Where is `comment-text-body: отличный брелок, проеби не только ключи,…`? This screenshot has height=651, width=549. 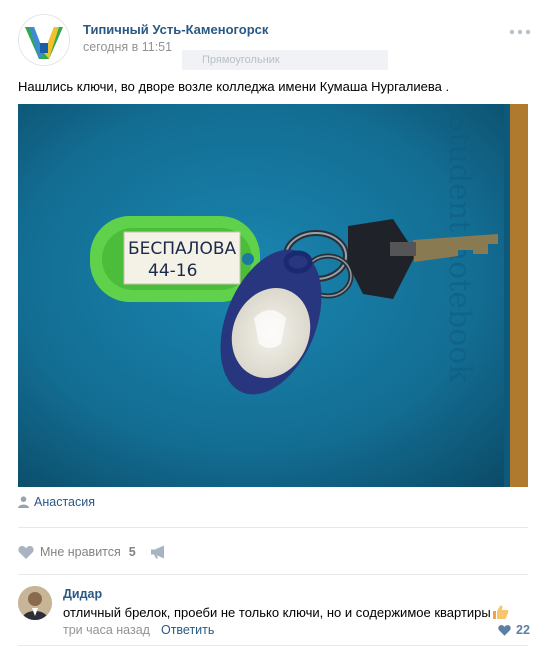
comment-text-body: отличный брелок, проеби не только ключи,… is located at coordinates (277, 612).